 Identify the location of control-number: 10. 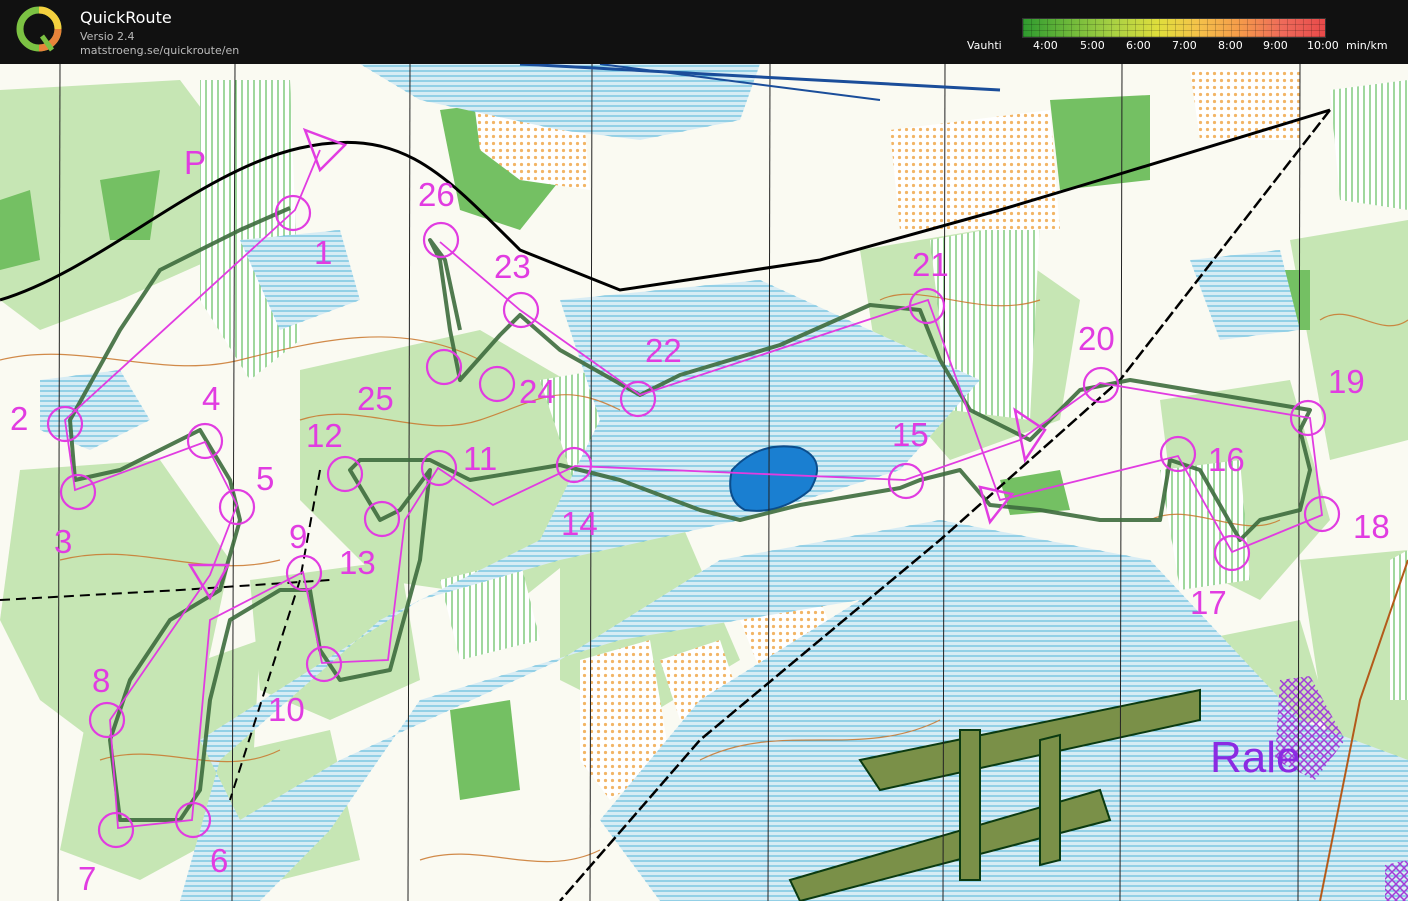
(286, 709).